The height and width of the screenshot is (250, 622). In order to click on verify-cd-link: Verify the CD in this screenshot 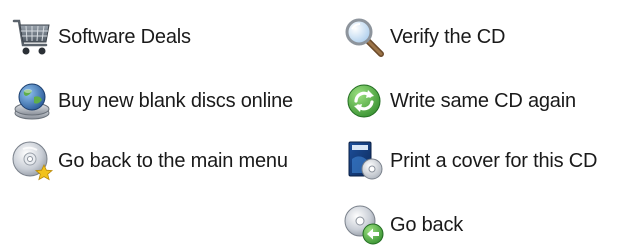, I will do `click(422, 37)`.